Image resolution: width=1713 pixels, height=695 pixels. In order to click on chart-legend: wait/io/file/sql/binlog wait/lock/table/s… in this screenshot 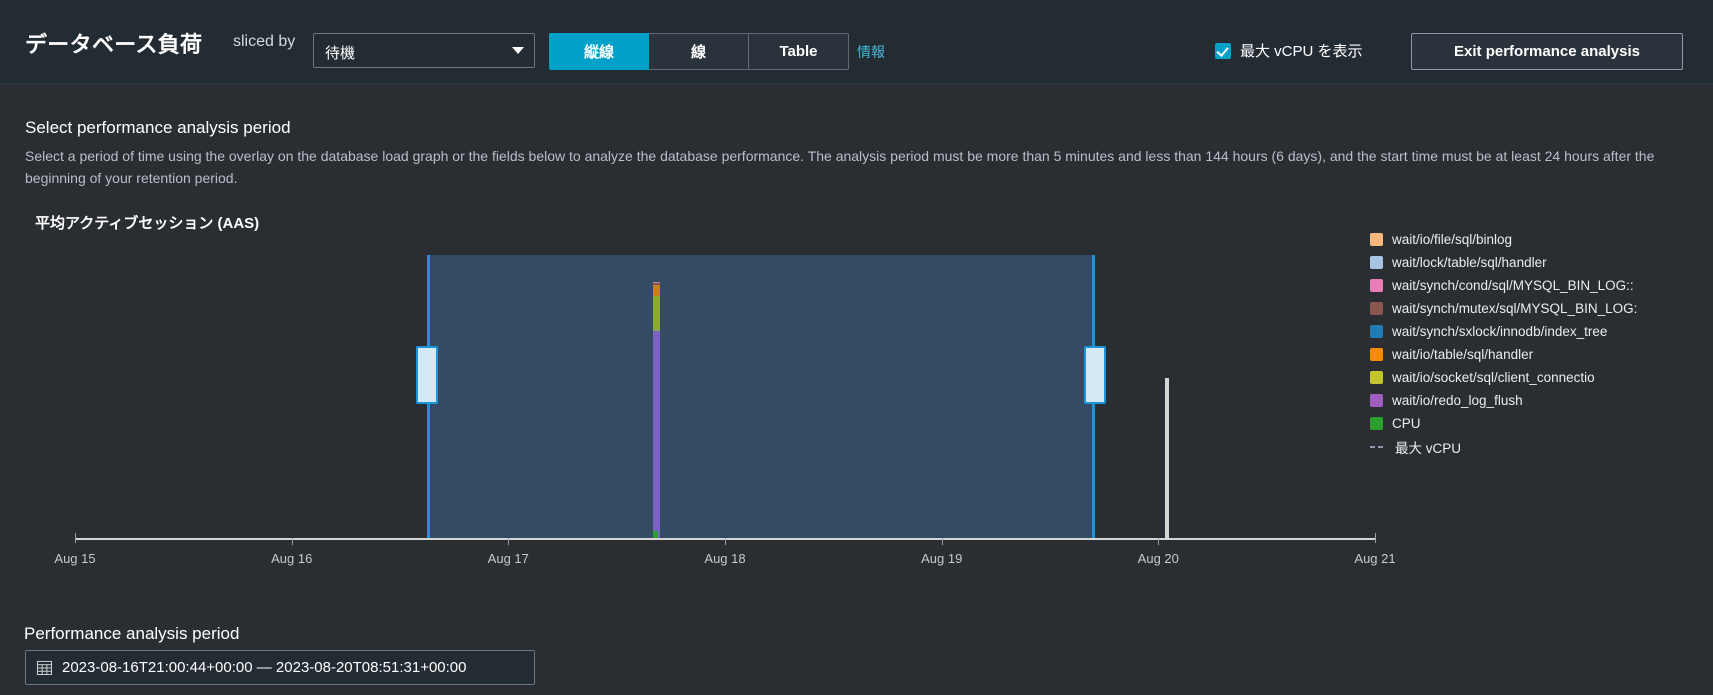, I will do `click(1540, 343)`.